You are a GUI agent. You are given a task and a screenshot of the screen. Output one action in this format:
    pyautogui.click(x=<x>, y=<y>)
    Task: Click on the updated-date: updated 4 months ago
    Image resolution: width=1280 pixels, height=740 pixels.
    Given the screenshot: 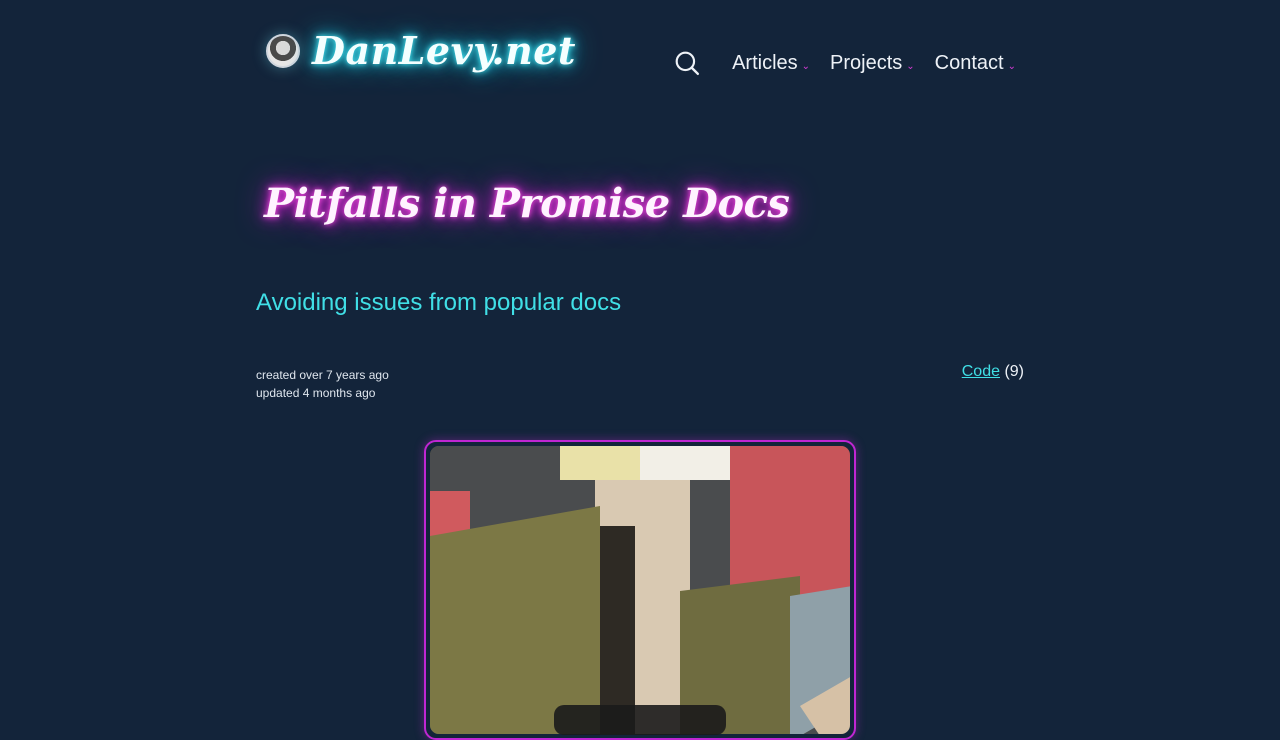 What is the action you would take?
    pyautogui.click(x=316, y=393)
    